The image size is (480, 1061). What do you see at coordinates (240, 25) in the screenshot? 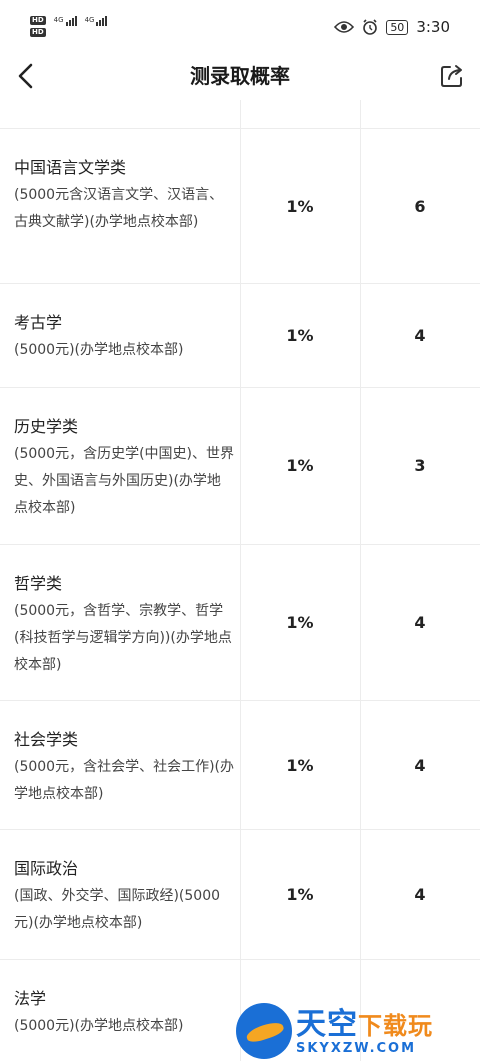
I see `status-bar: HD HD 4G 4G 50 3:30` at bounding box center [240, 25].